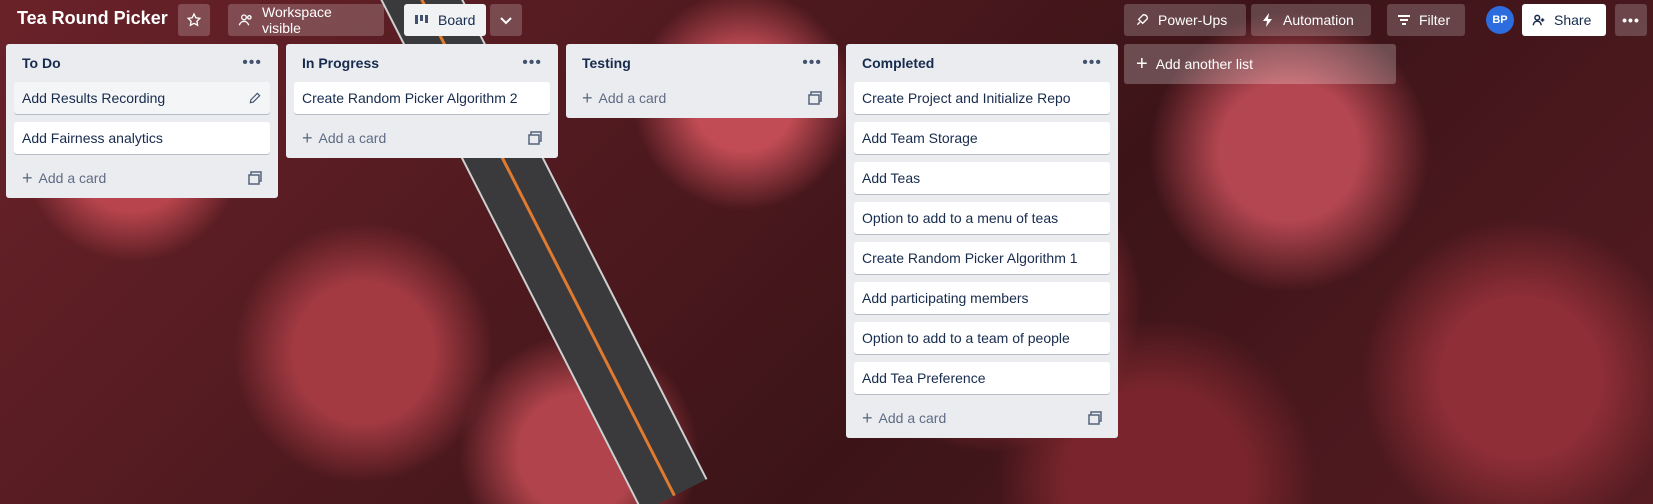 The height and width of the screenshot is (504, 1653). What do you see at coordinates (982, 63) in the screenshot?
I see `list-header: Completed •••` at bounding box center [982, 63].